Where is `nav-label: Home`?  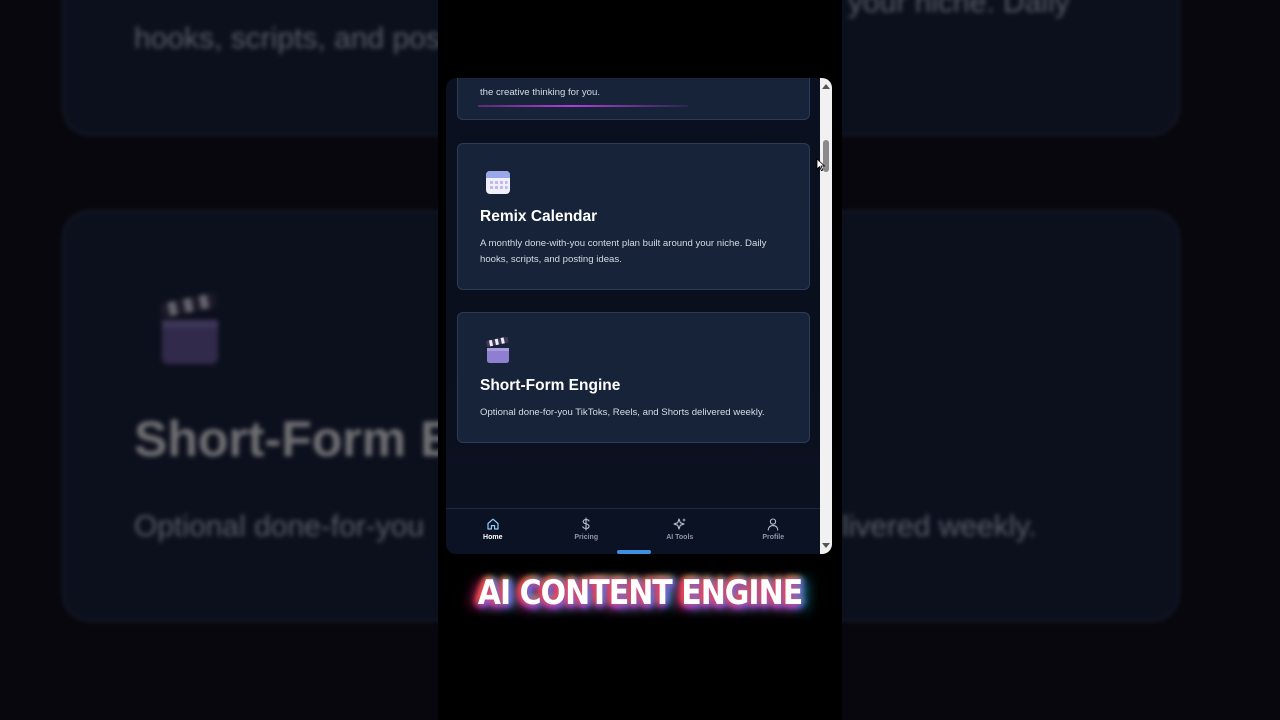
nav-label: Home is located at coordinates (493, 537).